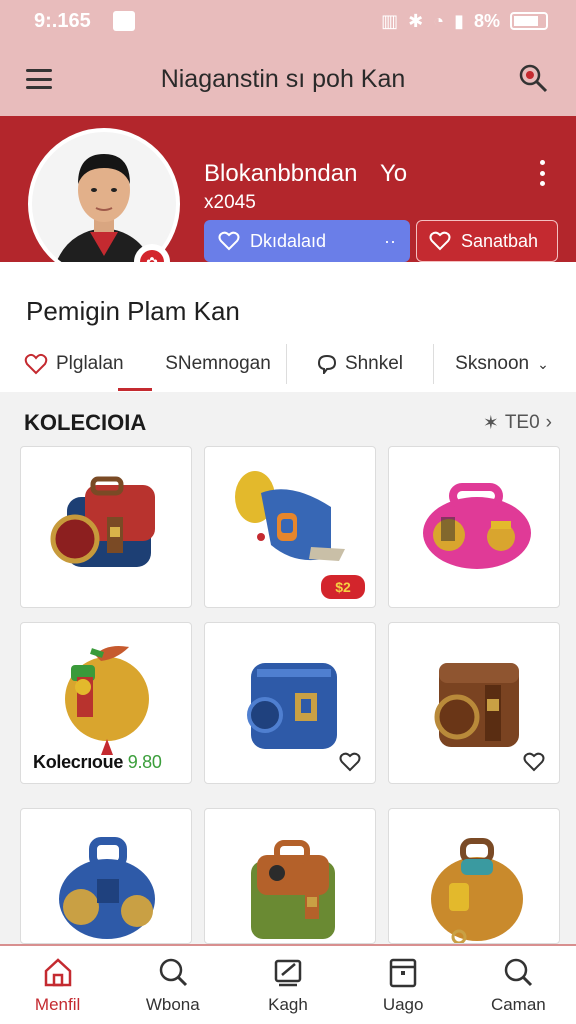 The image size is (576, 1024). I want to click on follow-extra: ··, so click(390, 240).